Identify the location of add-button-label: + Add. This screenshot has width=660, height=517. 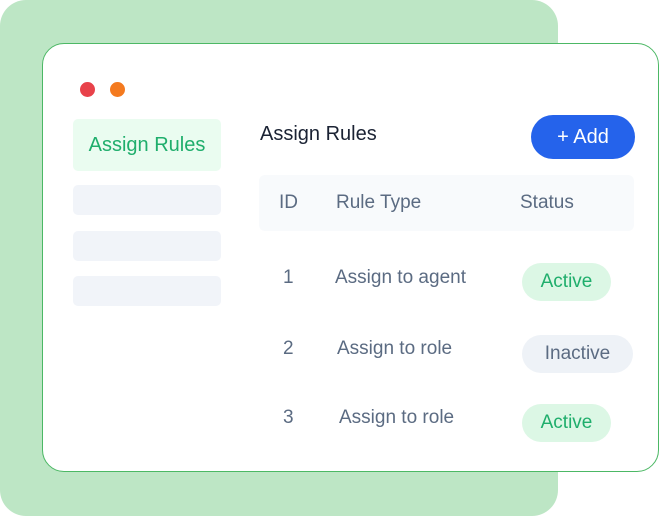
(583, 136).